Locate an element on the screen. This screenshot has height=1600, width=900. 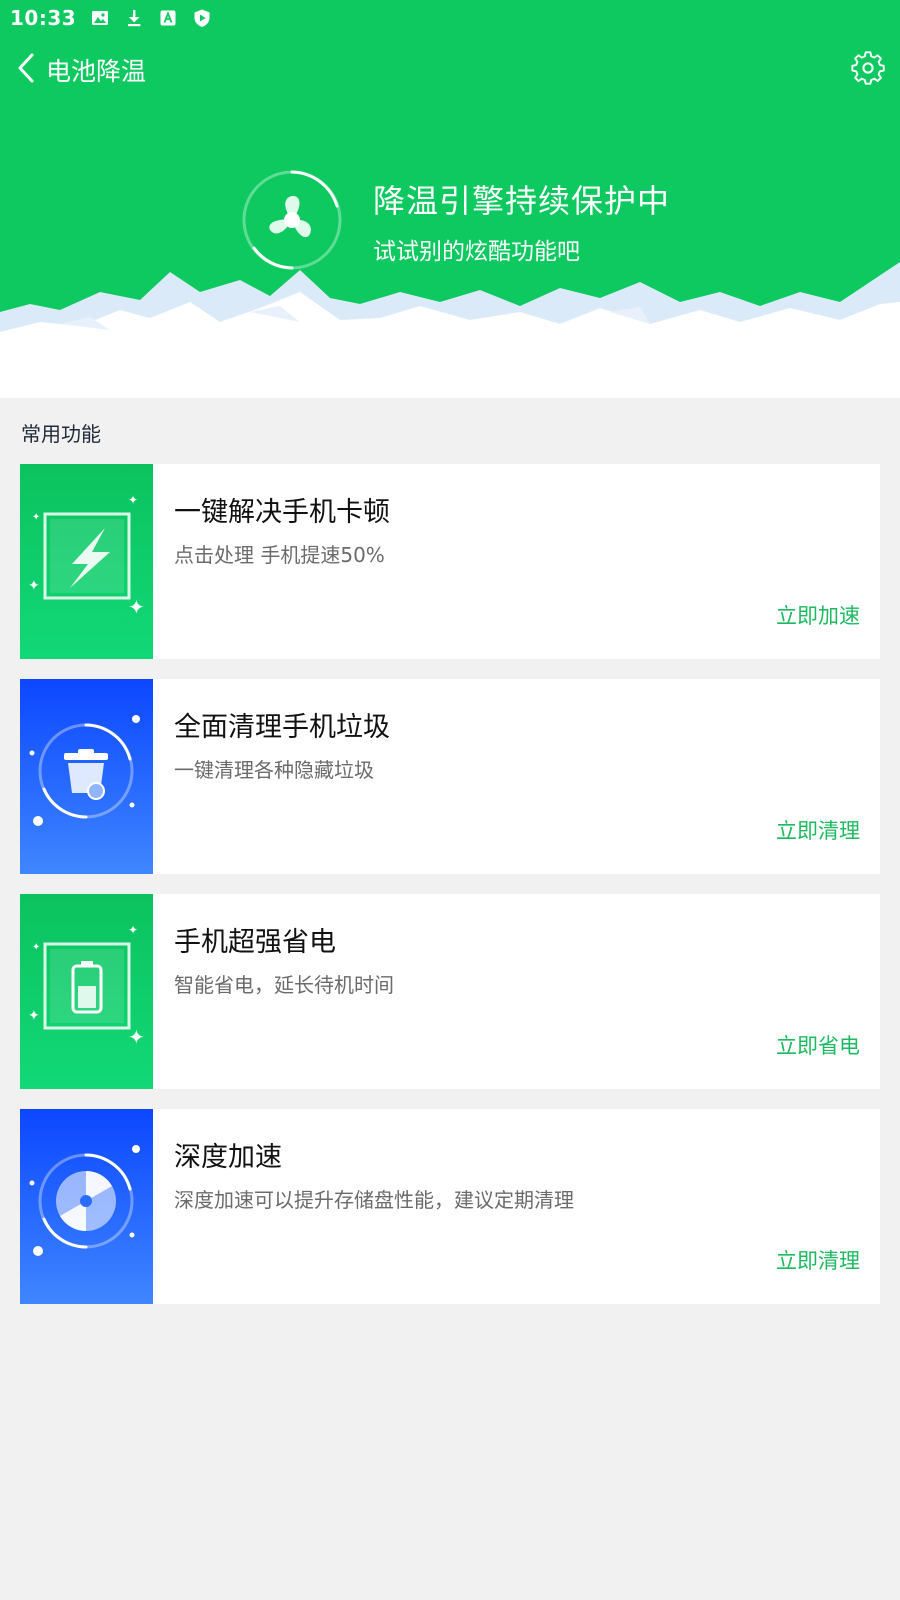
hero-title: 降温引擎持续保护中 is located at coordinates (522, 201).